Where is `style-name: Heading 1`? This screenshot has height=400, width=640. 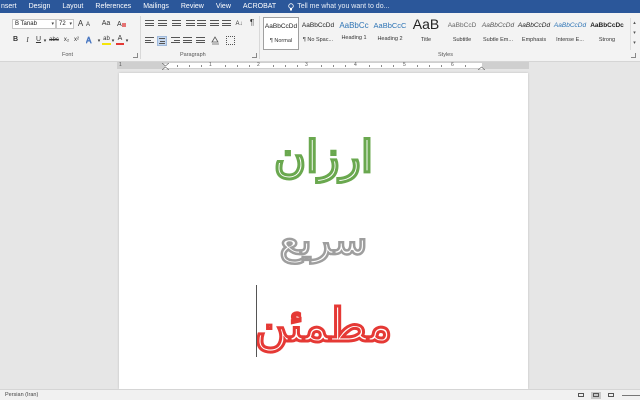
style-name: Heading 1 is located at coordinates (354, 38).